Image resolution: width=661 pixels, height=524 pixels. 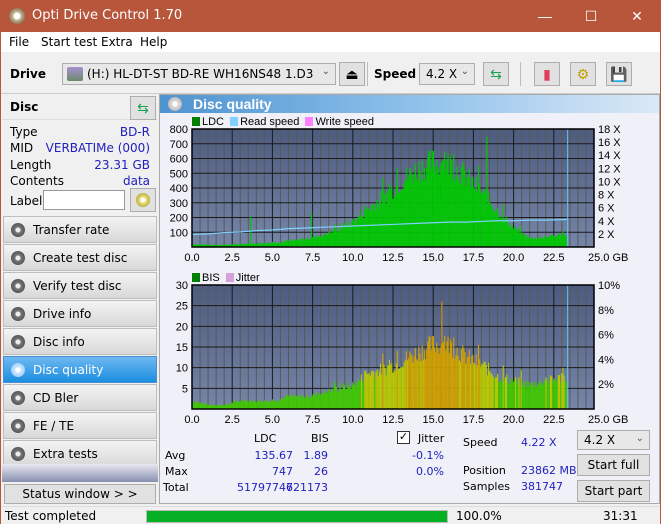 What do you see at coordinates (591, 16) in the screenshot?
I see `maximize-button: ☐` at bounding box center [591, 16].